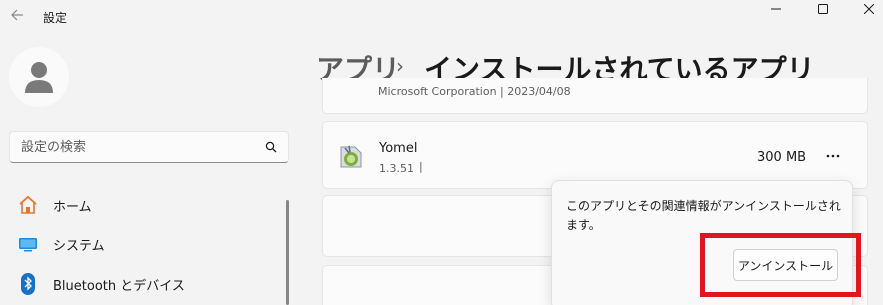 The width and height of the screenshot is (883, 305). What do you see at coordinates (441, 17) in the screenshot?
I see `title-bar: 設定` at bounding box center [441, 17].